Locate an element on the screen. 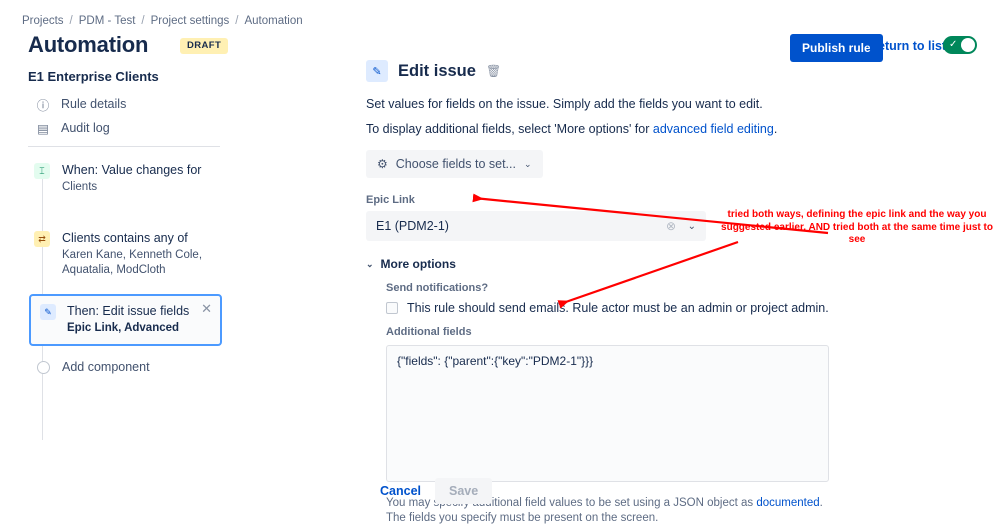 Image resolution: width=998 pixels, height=526 pixels. panel-footer-actions: Cancel Save is located at coordinates (436, 491).